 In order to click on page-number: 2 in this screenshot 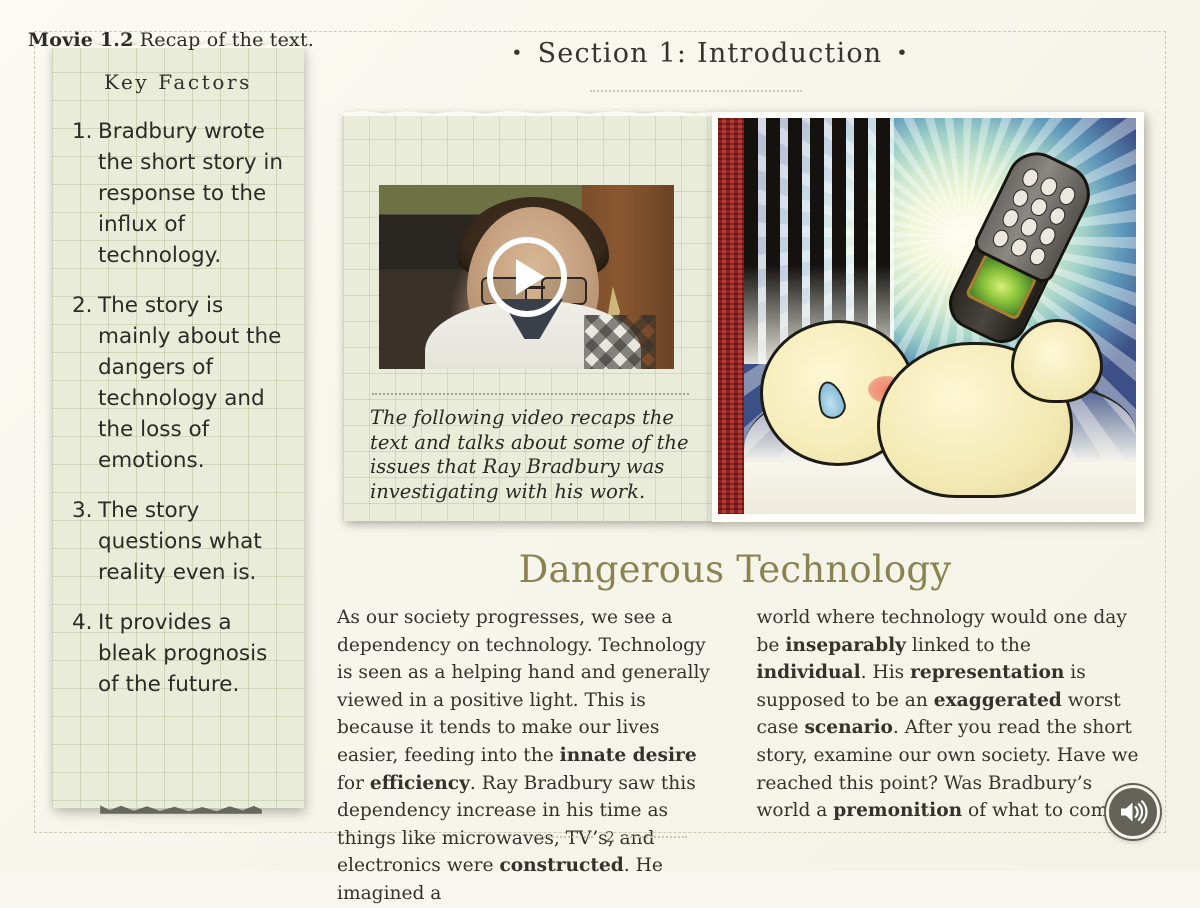, I will do `click(610, 837)`.